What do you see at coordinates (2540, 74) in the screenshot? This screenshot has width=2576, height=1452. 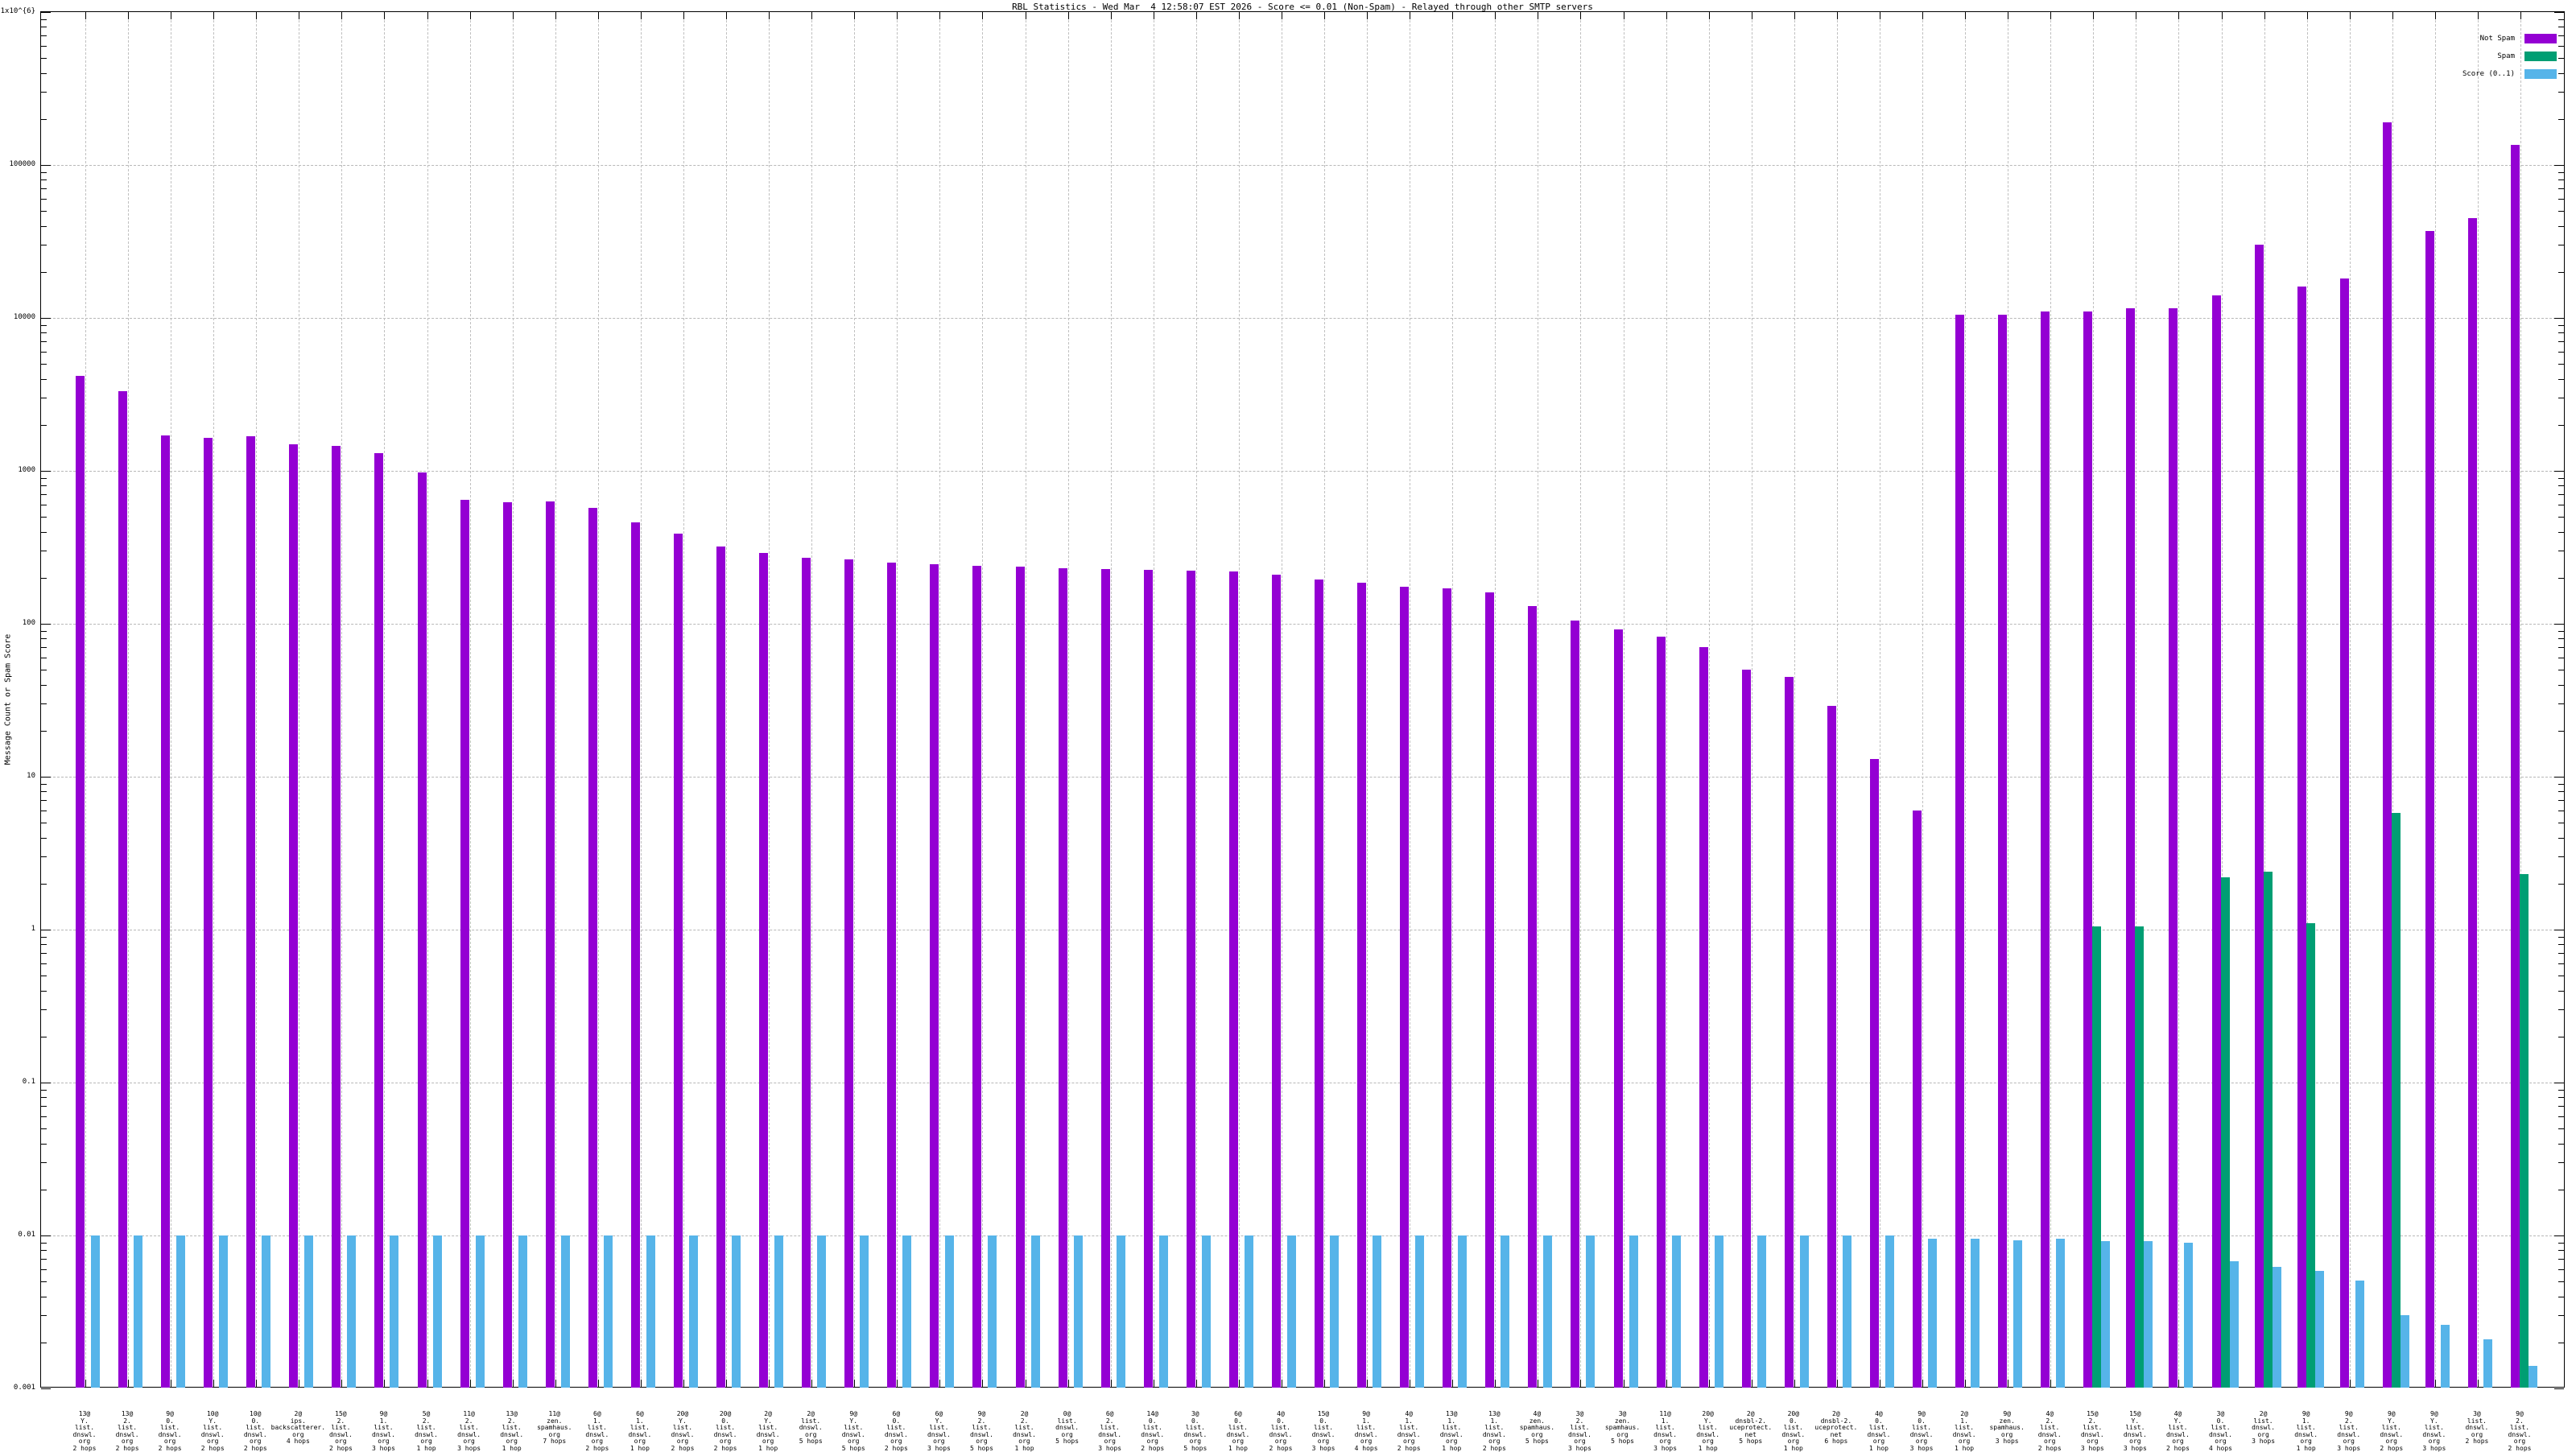 I see `legend-swatch` at bounding box center [2540, 74].